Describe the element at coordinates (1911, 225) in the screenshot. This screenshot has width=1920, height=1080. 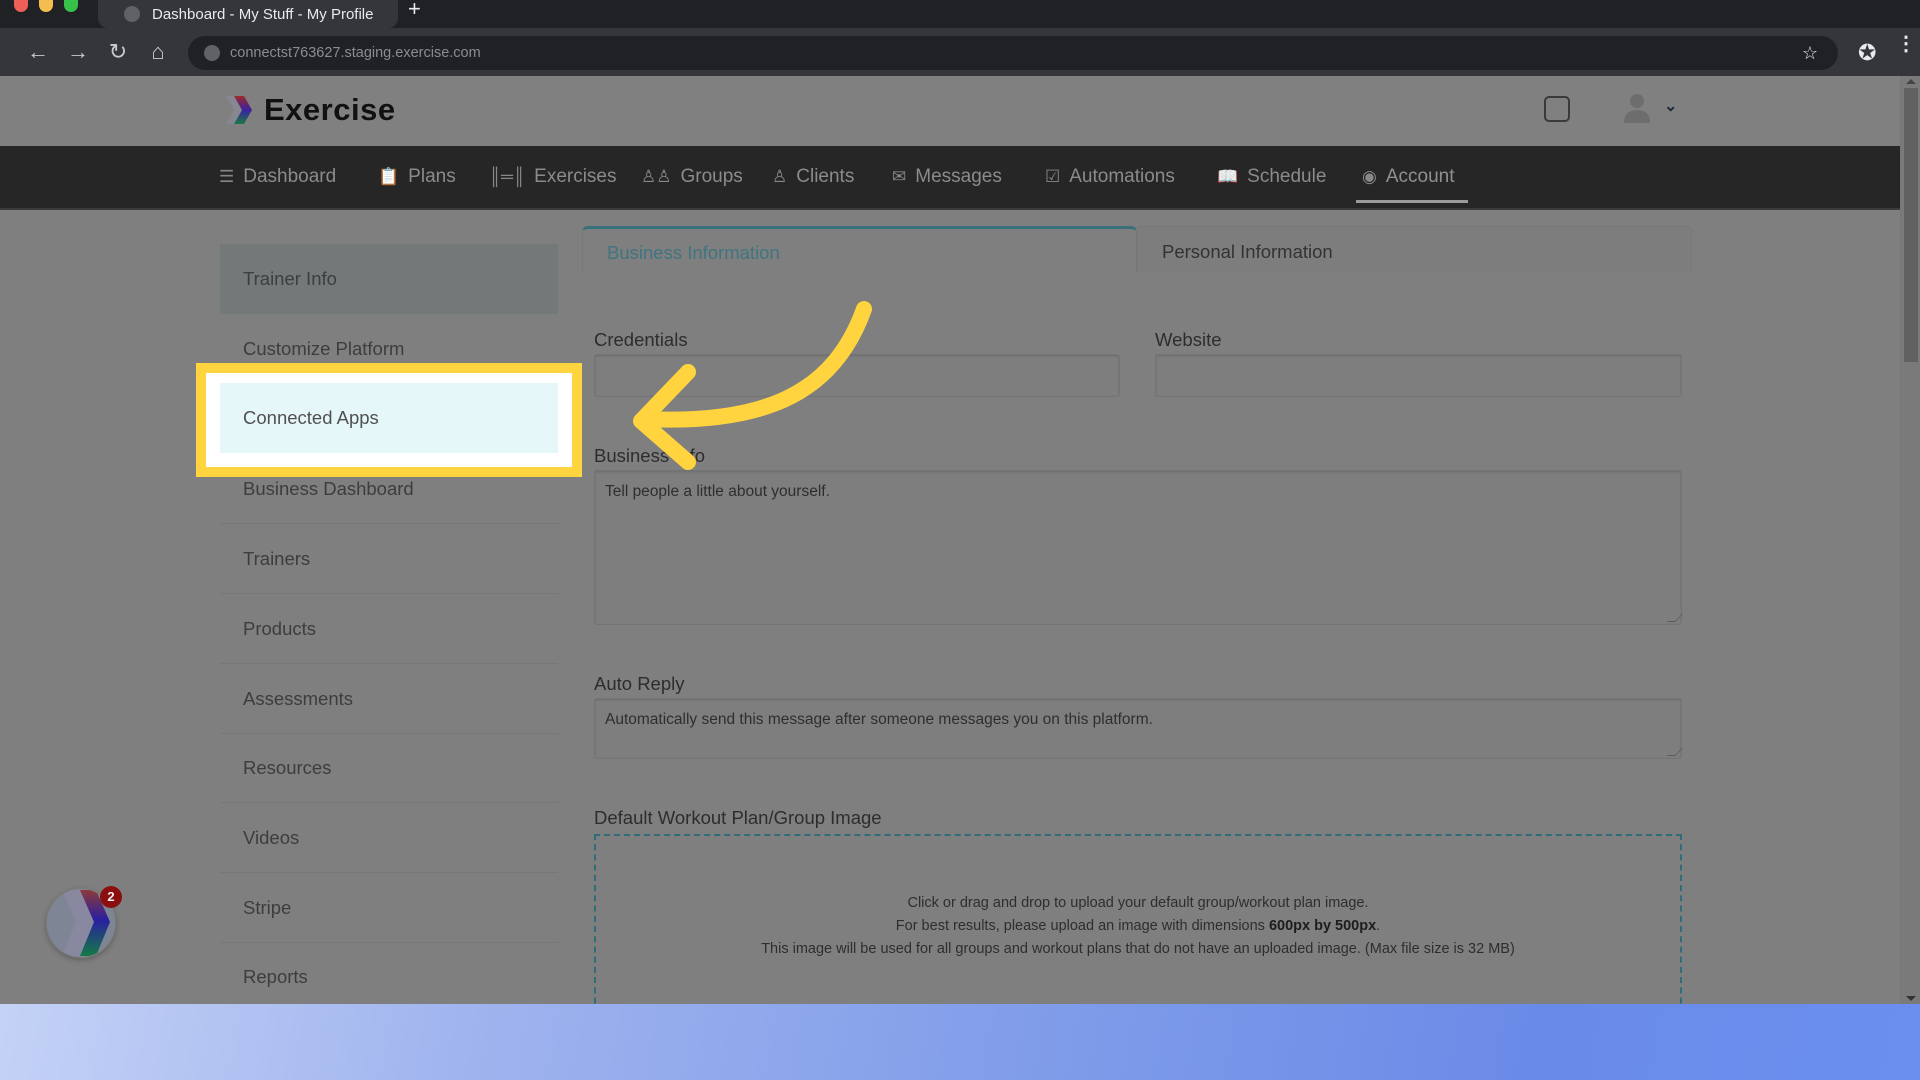
I see `scrollbar-thumb` at that location.